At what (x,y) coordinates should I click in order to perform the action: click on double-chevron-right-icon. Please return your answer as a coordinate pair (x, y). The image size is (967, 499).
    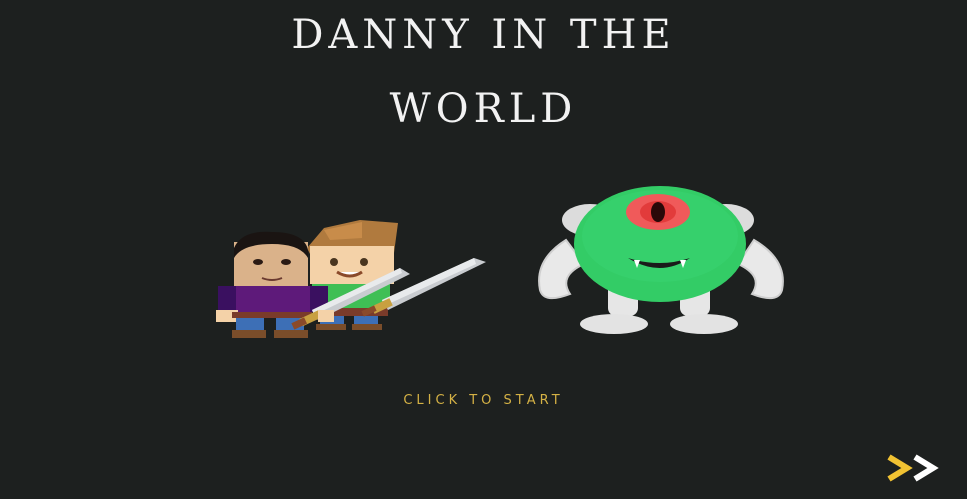
    Looking at the image, I should click on (913, 468).